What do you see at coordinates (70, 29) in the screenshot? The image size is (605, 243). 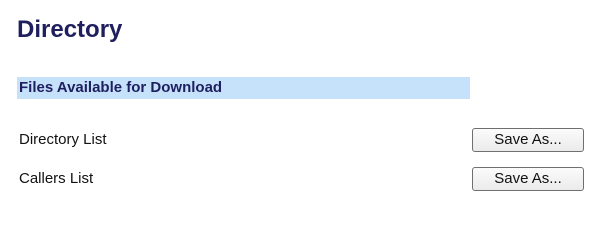 I see `page-title: Directory` at bounding box center [70, 29].